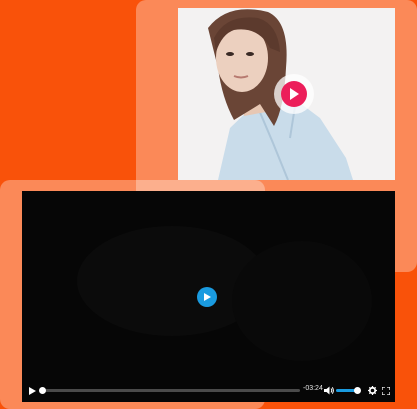  I want to click on gear-icon, so click(372, 390).